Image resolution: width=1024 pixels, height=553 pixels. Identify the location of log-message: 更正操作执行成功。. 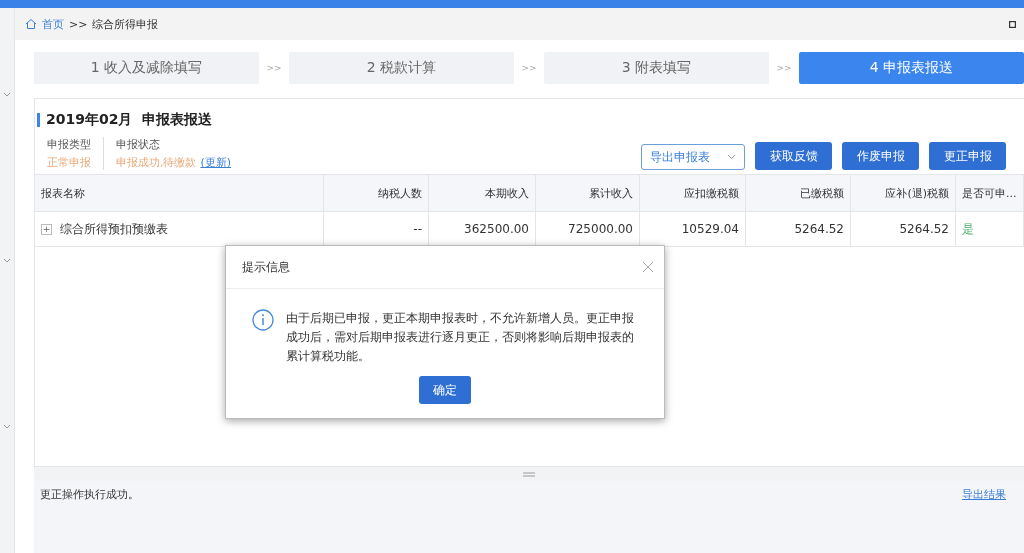
(90, 494).